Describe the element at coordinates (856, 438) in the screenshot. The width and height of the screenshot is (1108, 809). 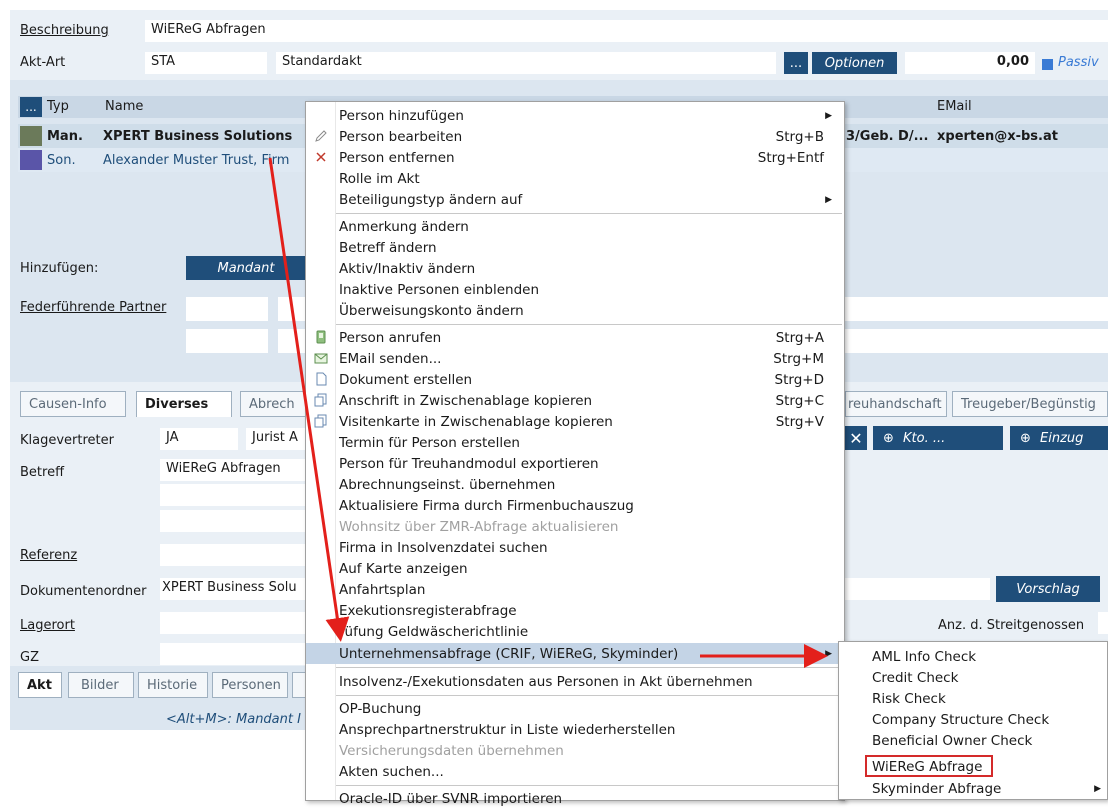
I see `close-icon: ✕` at that location.